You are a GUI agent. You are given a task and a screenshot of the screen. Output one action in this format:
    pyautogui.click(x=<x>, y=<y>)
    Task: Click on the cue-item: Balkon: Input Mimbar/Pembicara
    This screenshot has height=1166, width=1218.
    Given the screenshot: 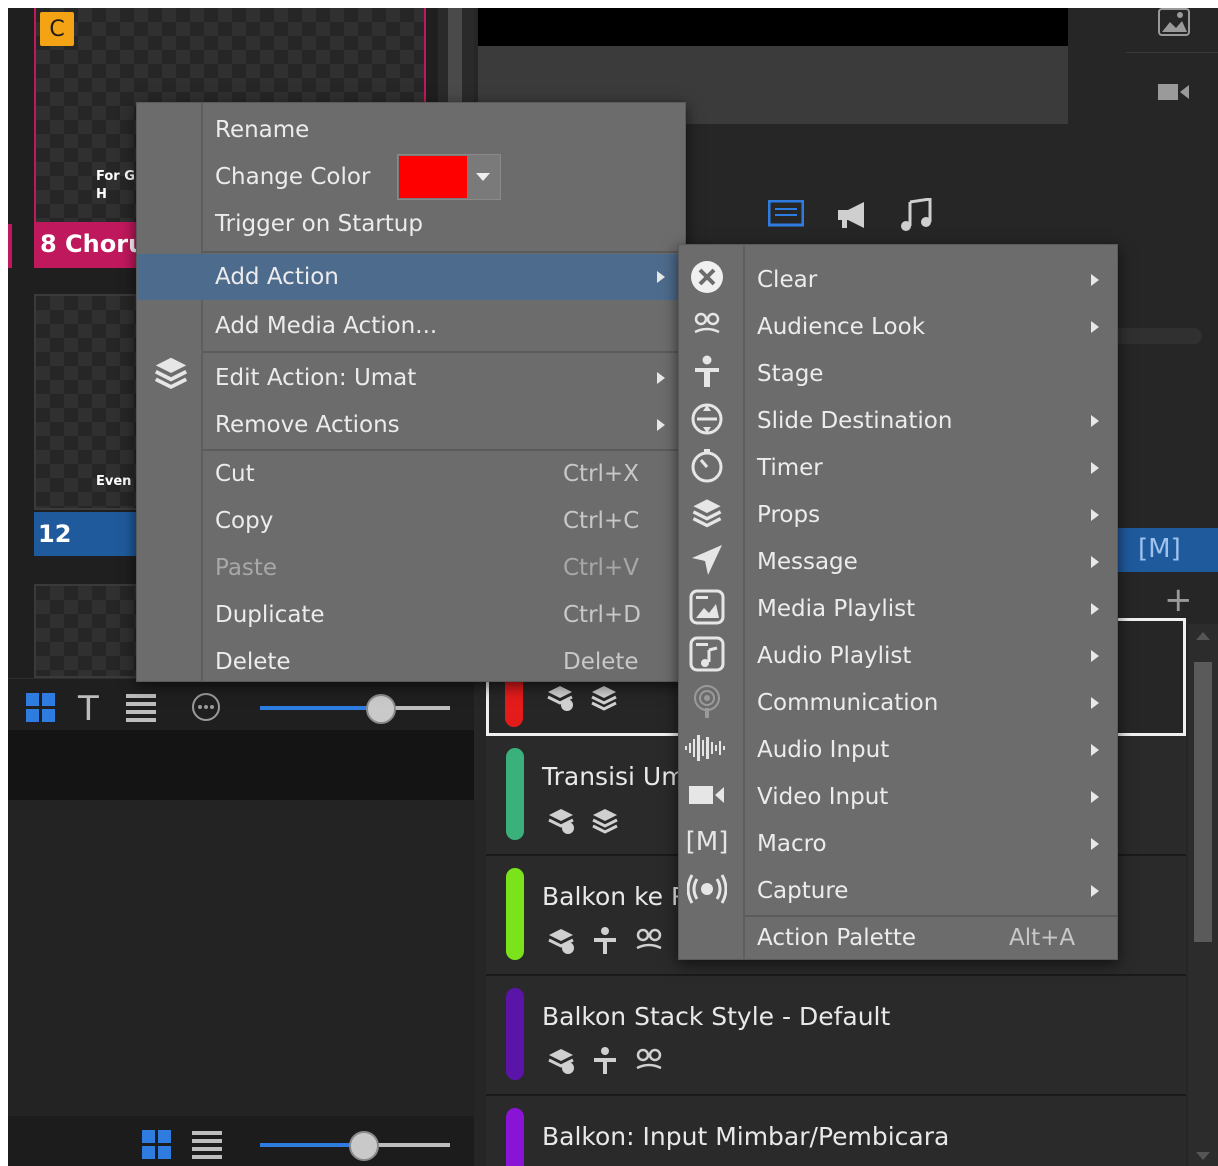 What is the action you would take?
    pyautogui.click(x=836, y=1131)
    